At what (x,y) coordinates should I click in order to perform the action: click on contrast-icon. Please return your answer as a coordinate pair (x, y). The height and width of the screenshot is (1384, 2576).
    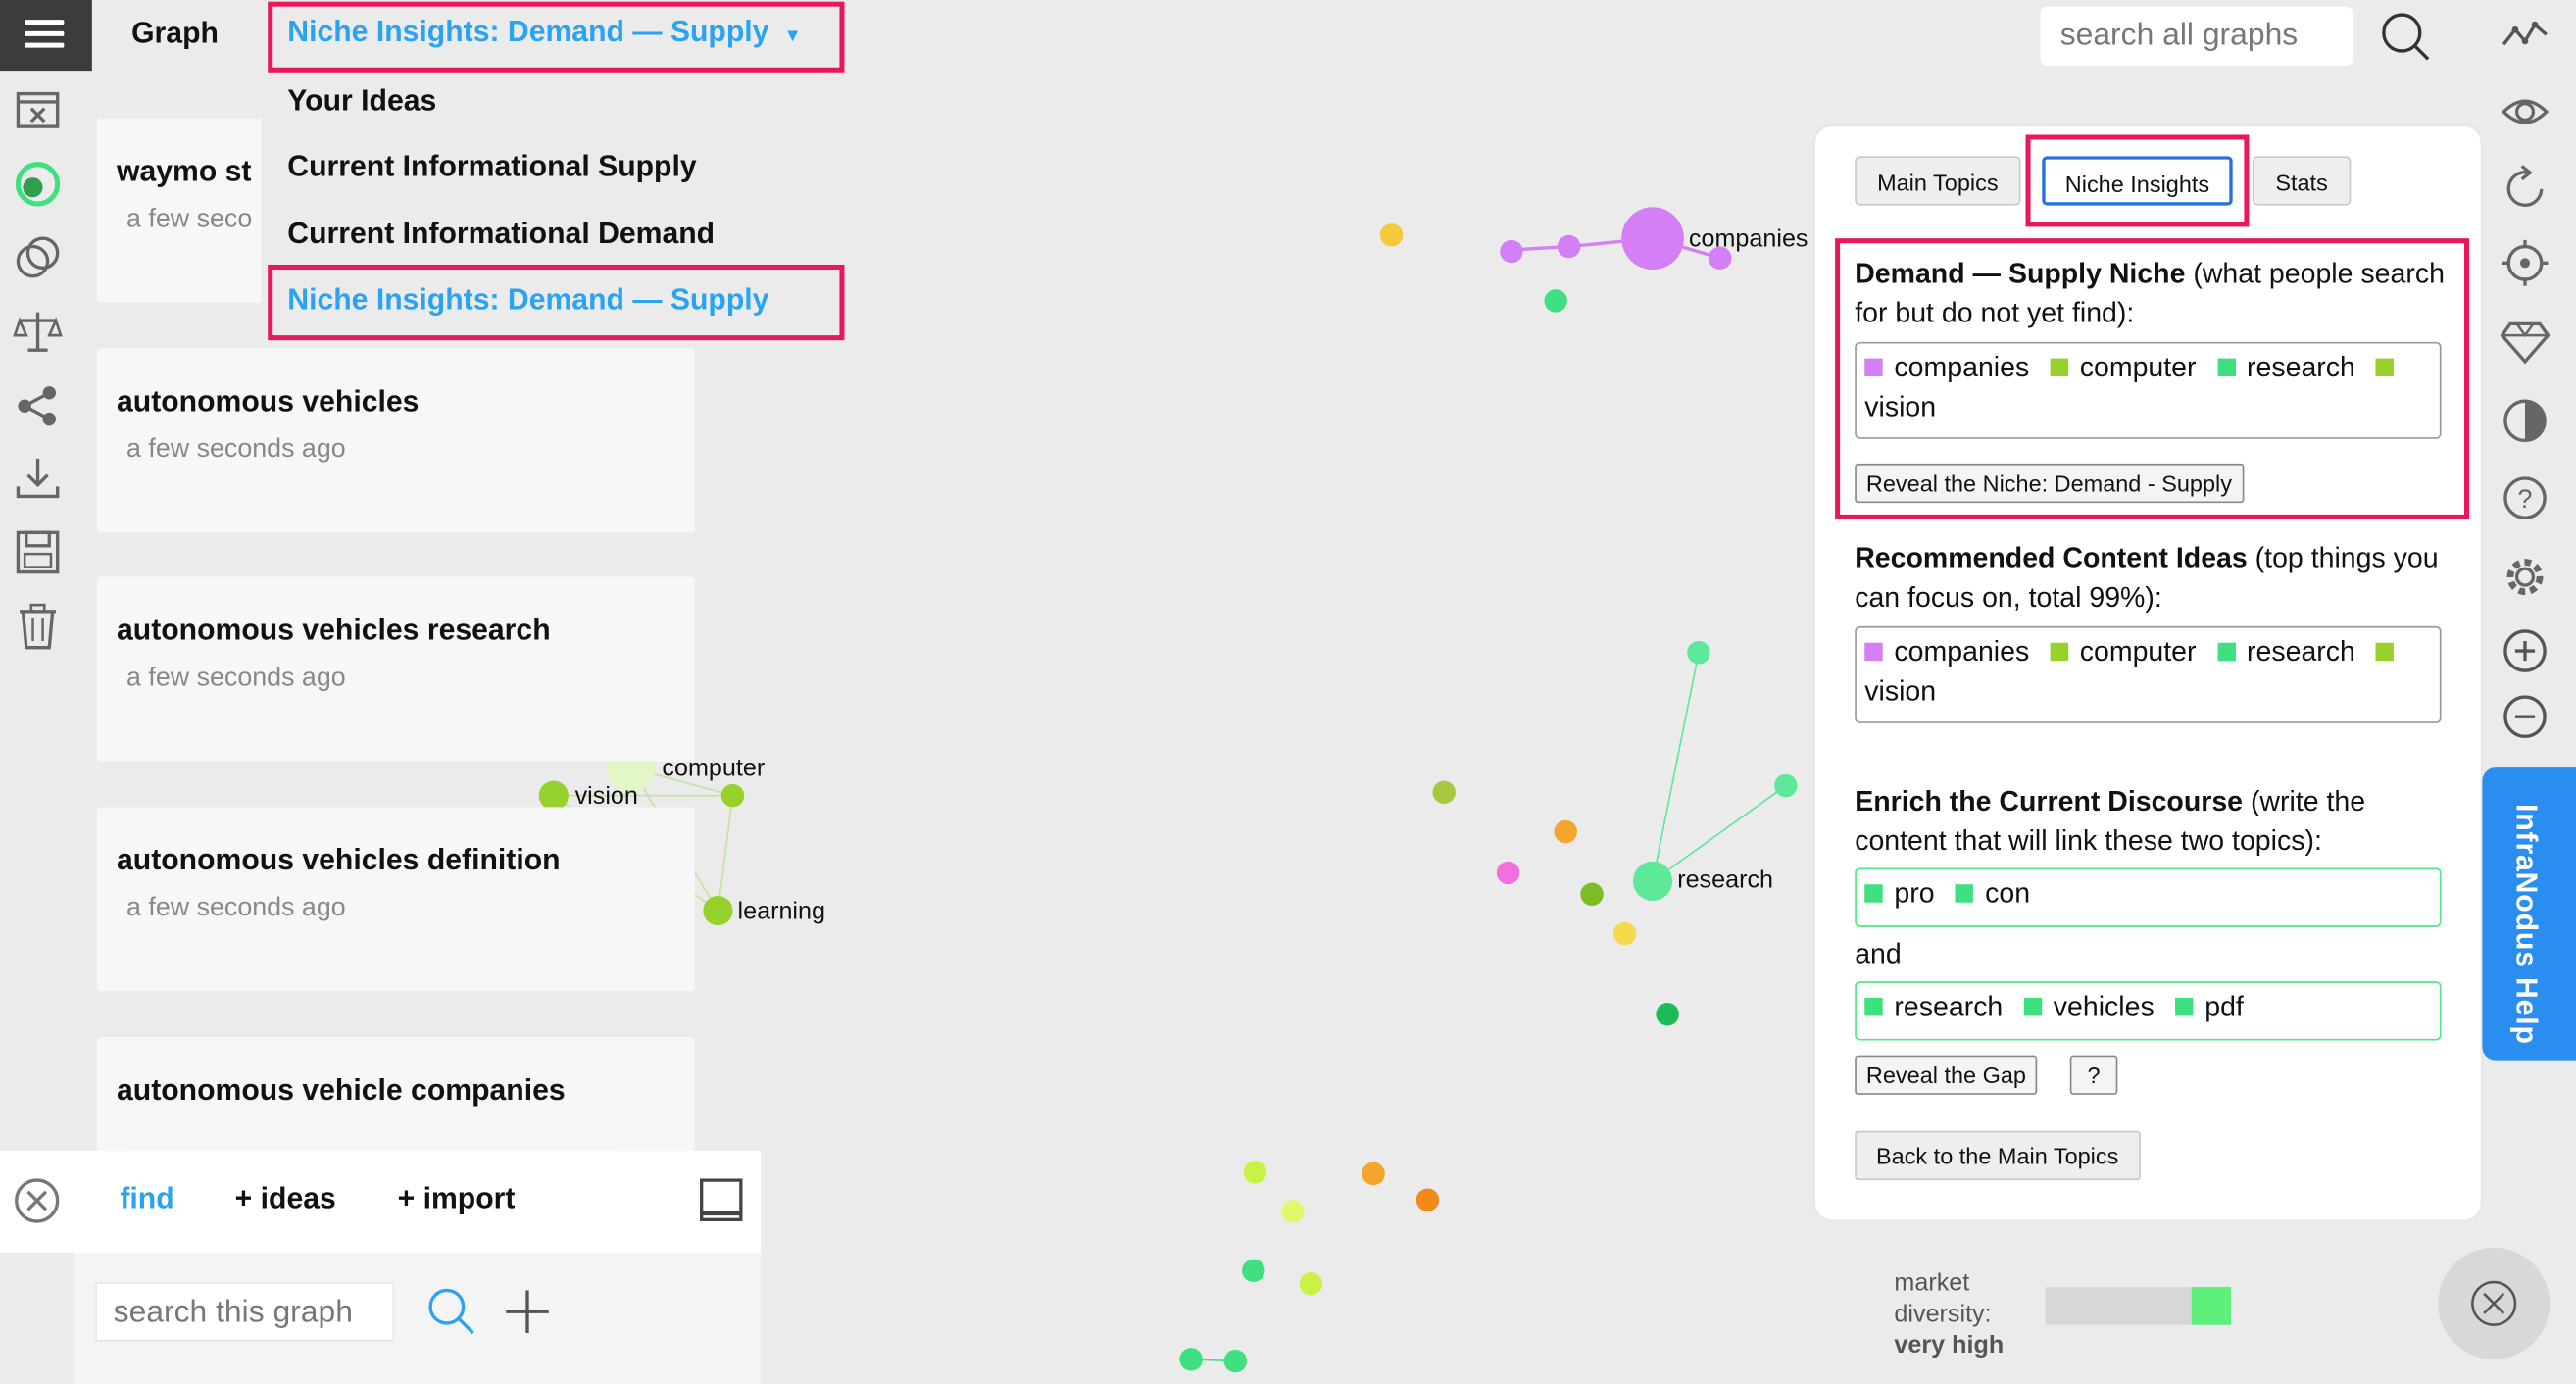
    Looking at the image, I should click on (2525, 421).